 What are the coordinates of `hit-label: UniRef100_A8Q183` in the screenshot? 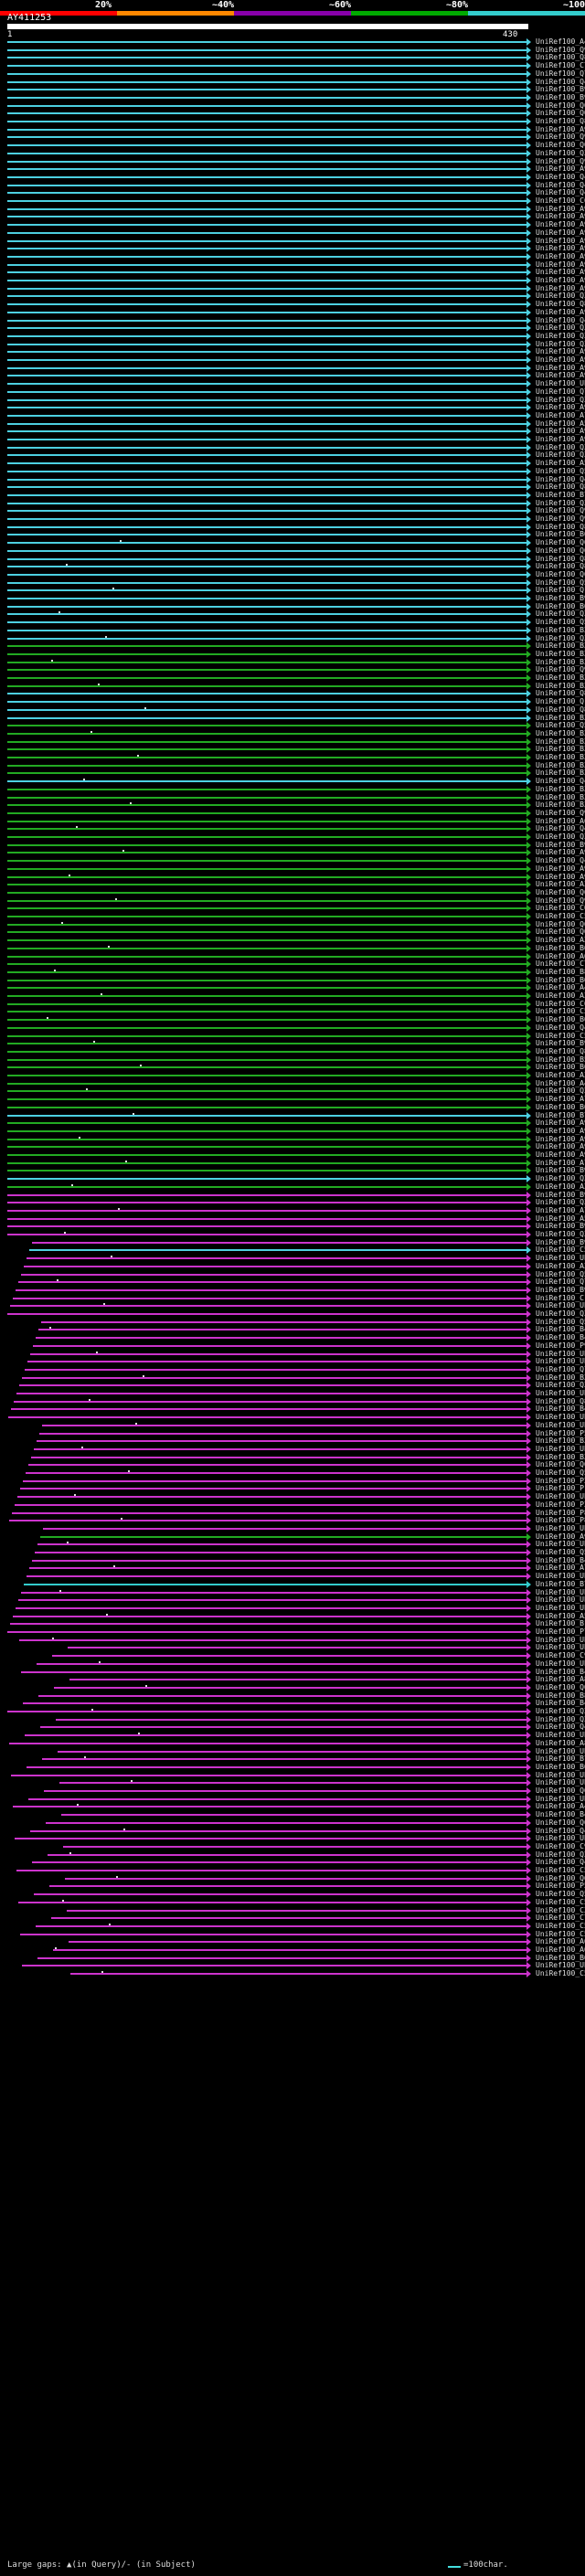 It's located at (561, 1679).